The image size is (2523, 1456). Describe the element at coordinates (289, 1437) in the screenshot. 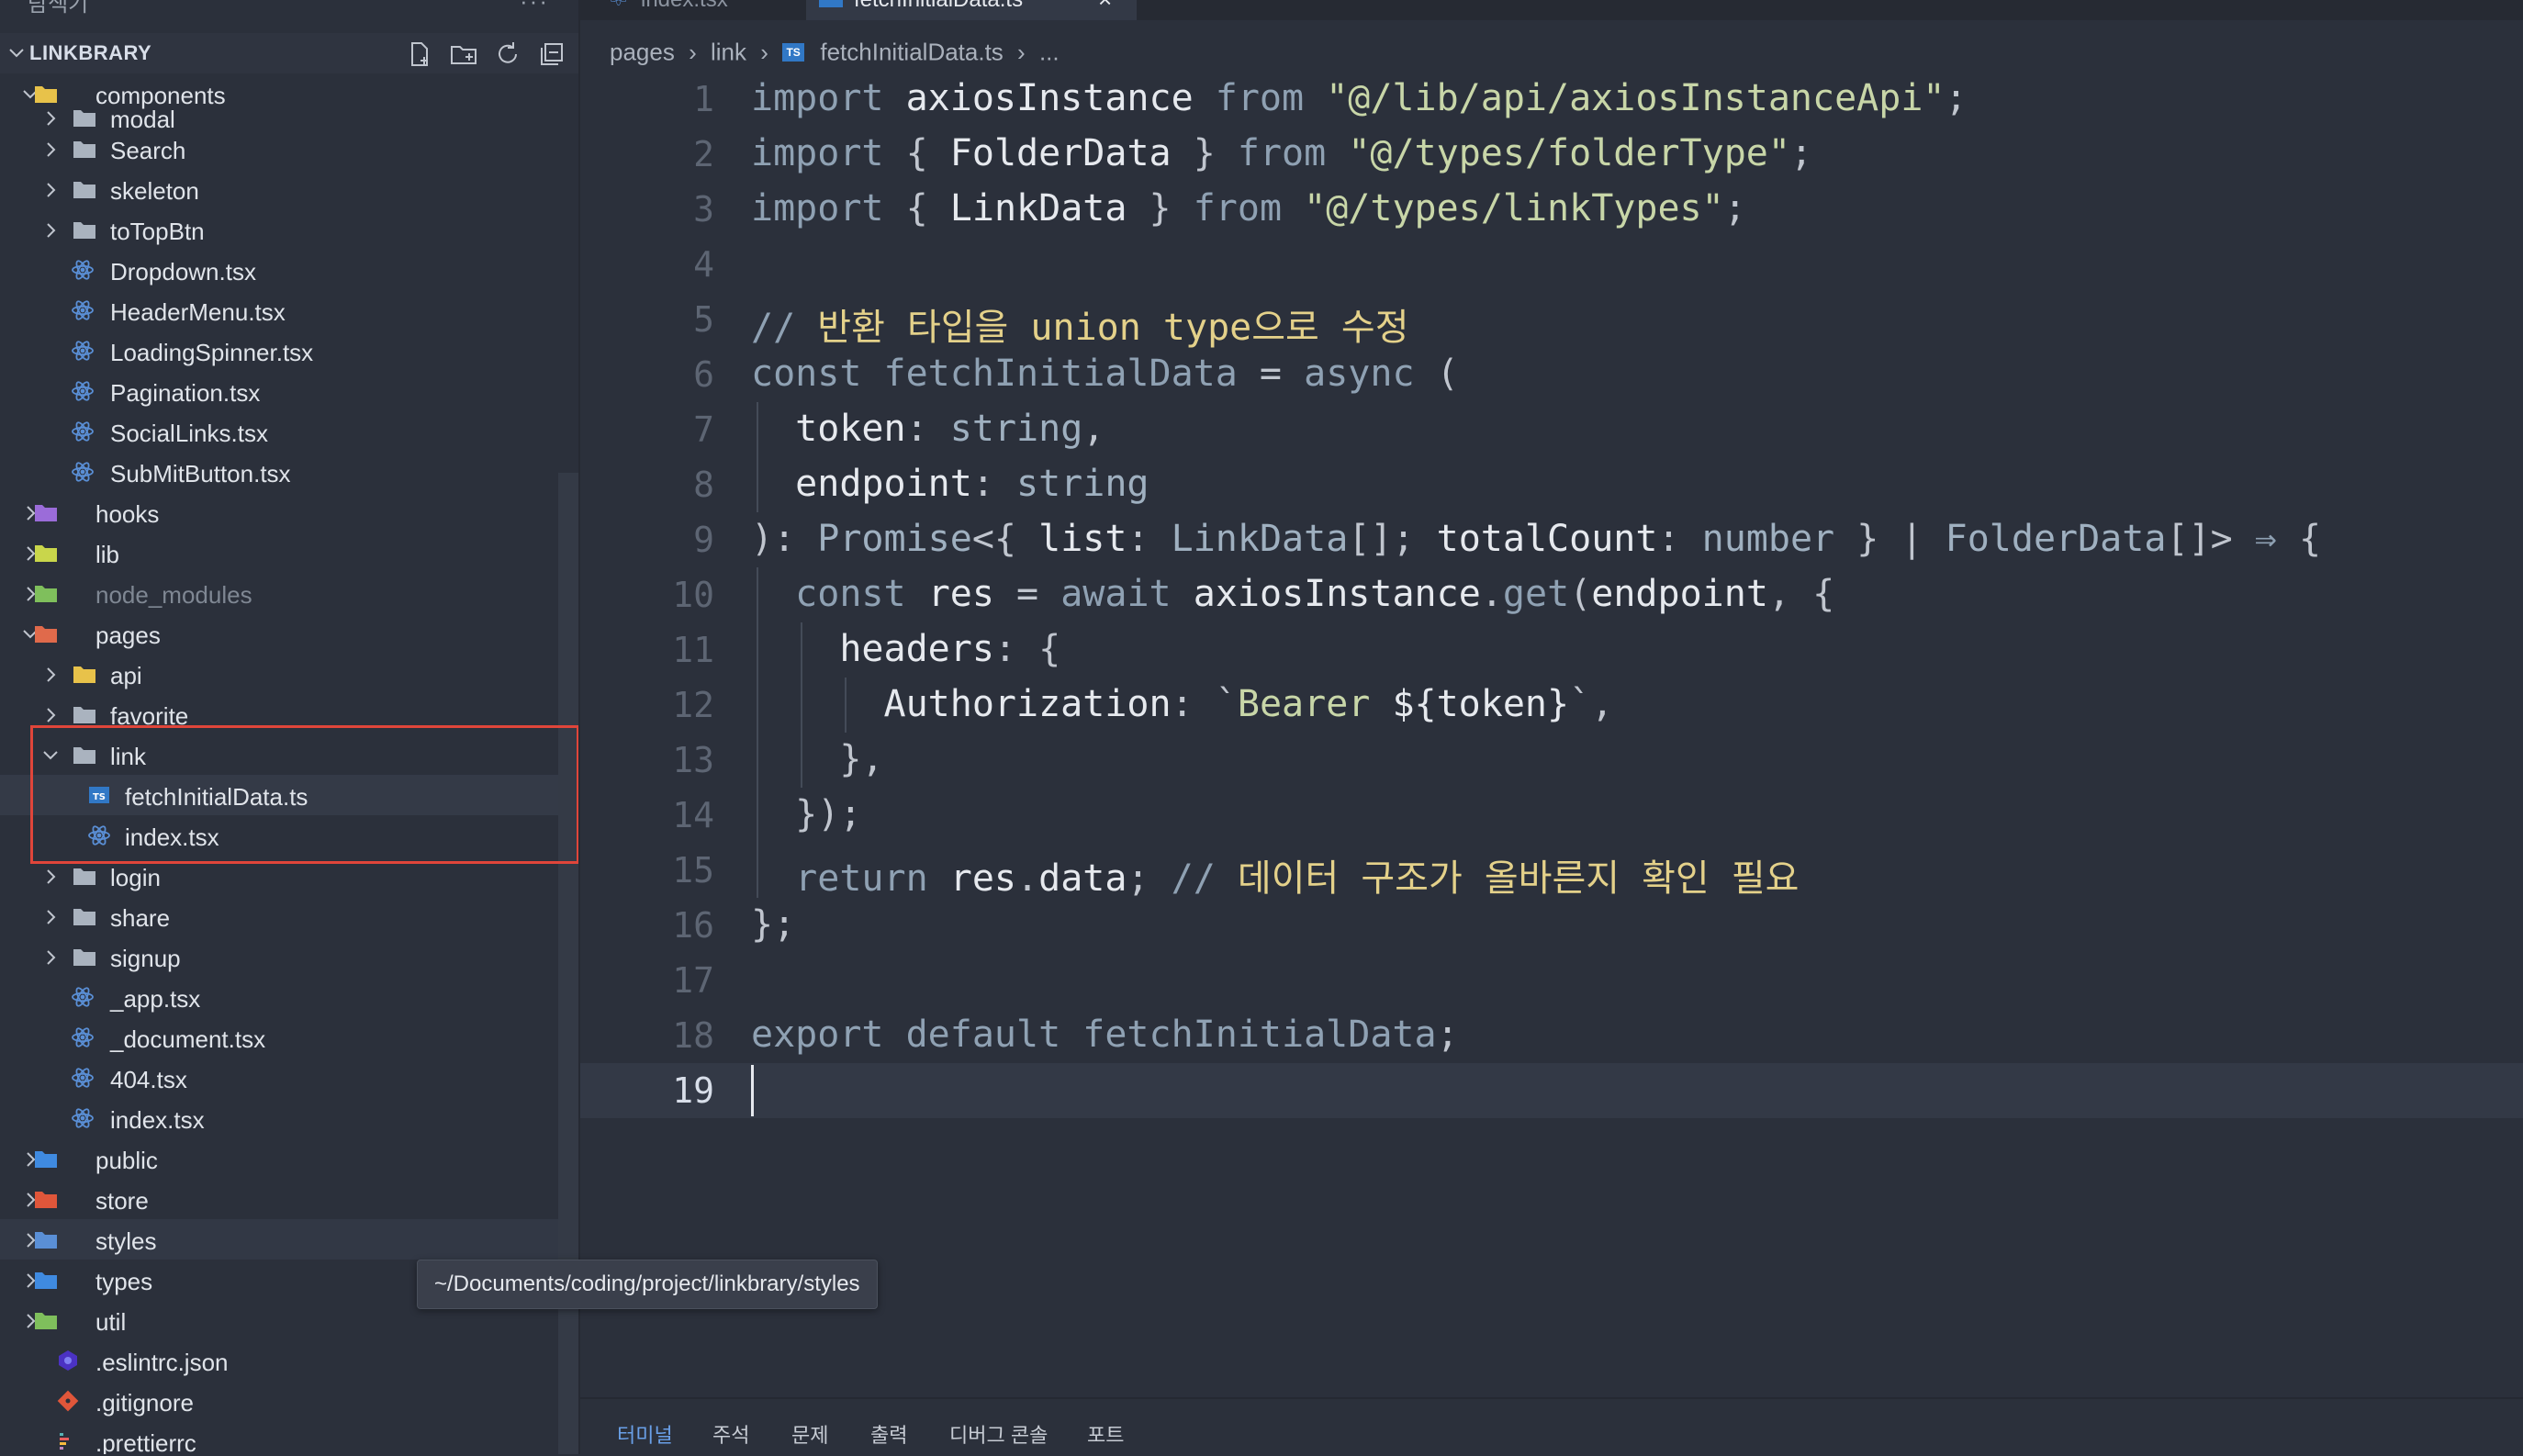

I see `tree-item: .prettierrc` at that location.